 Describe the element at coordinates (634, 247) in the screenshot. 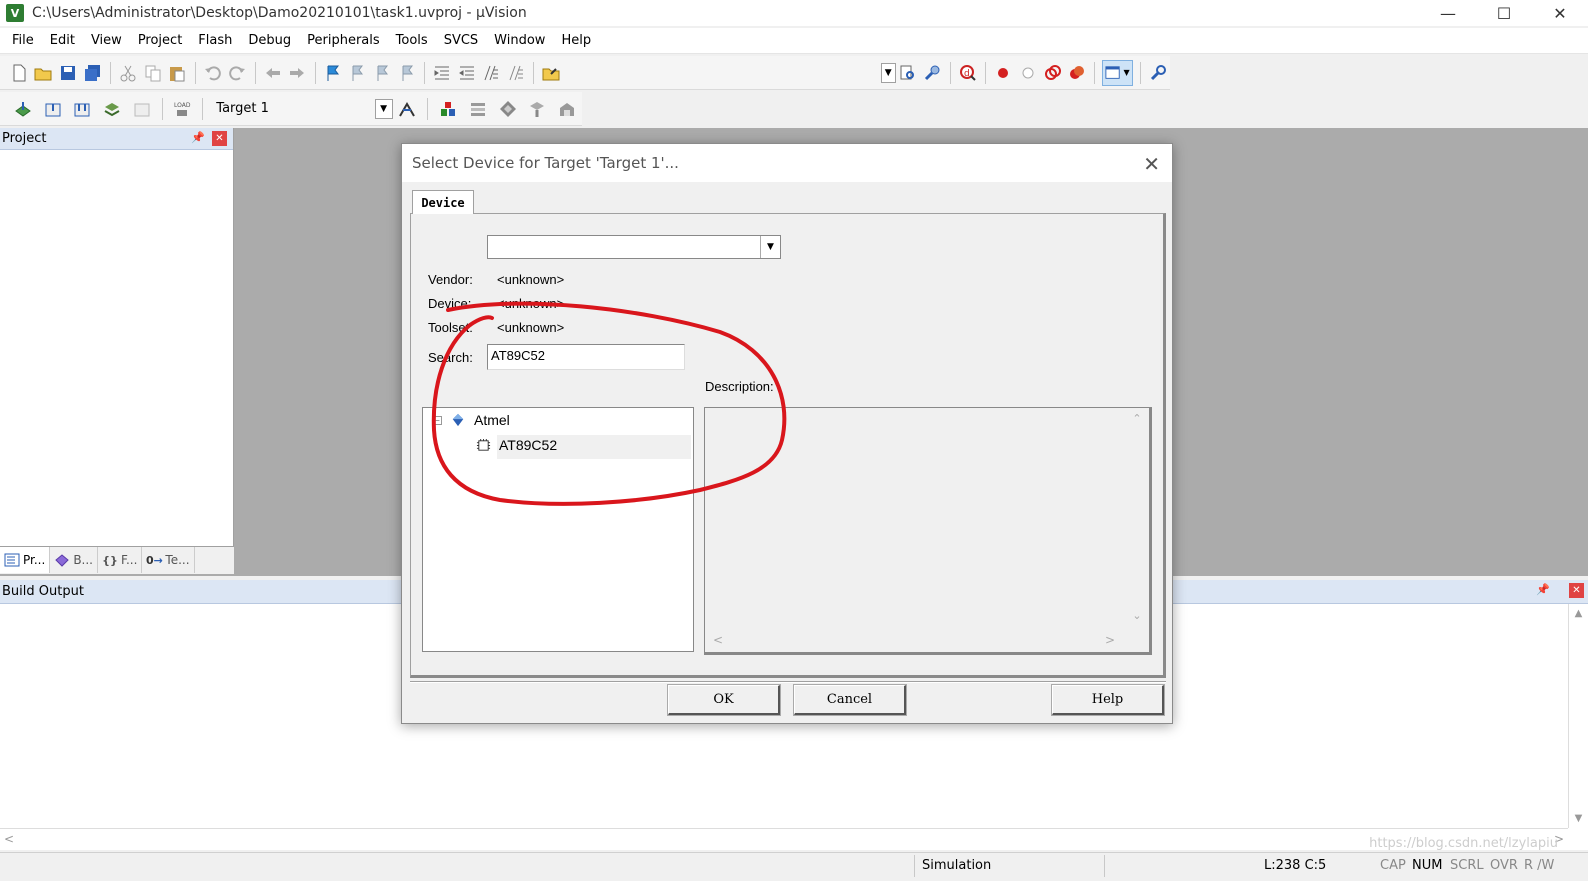

I see `device-database-combo: ▼` at that location.